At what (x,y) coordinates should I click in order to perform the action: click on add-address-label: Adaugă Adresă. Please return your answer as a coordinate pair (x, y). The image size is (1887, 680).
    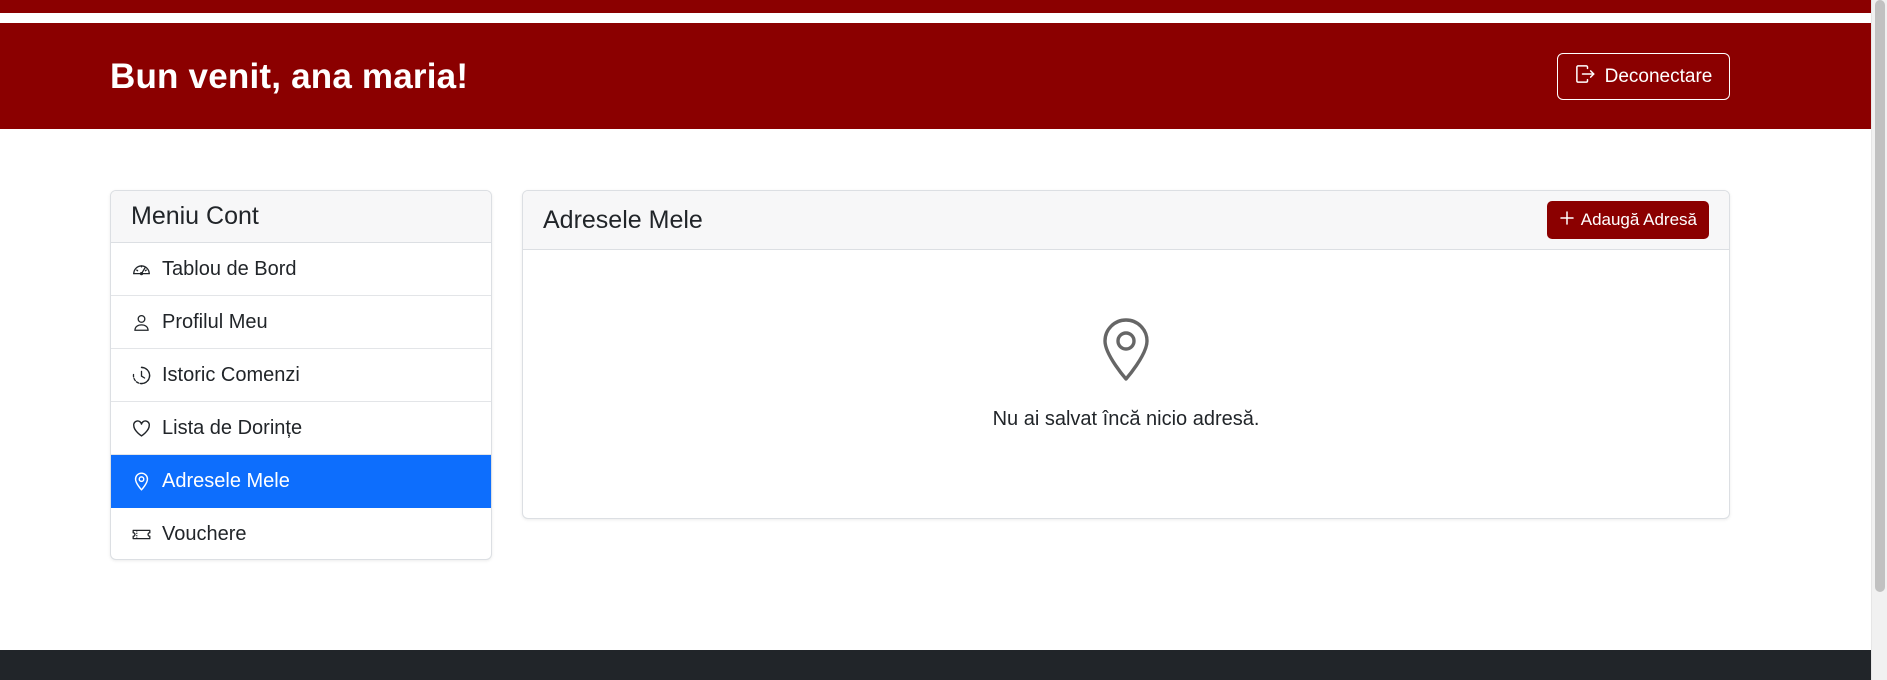
    Looking at the image, I should click on (1638, 219).